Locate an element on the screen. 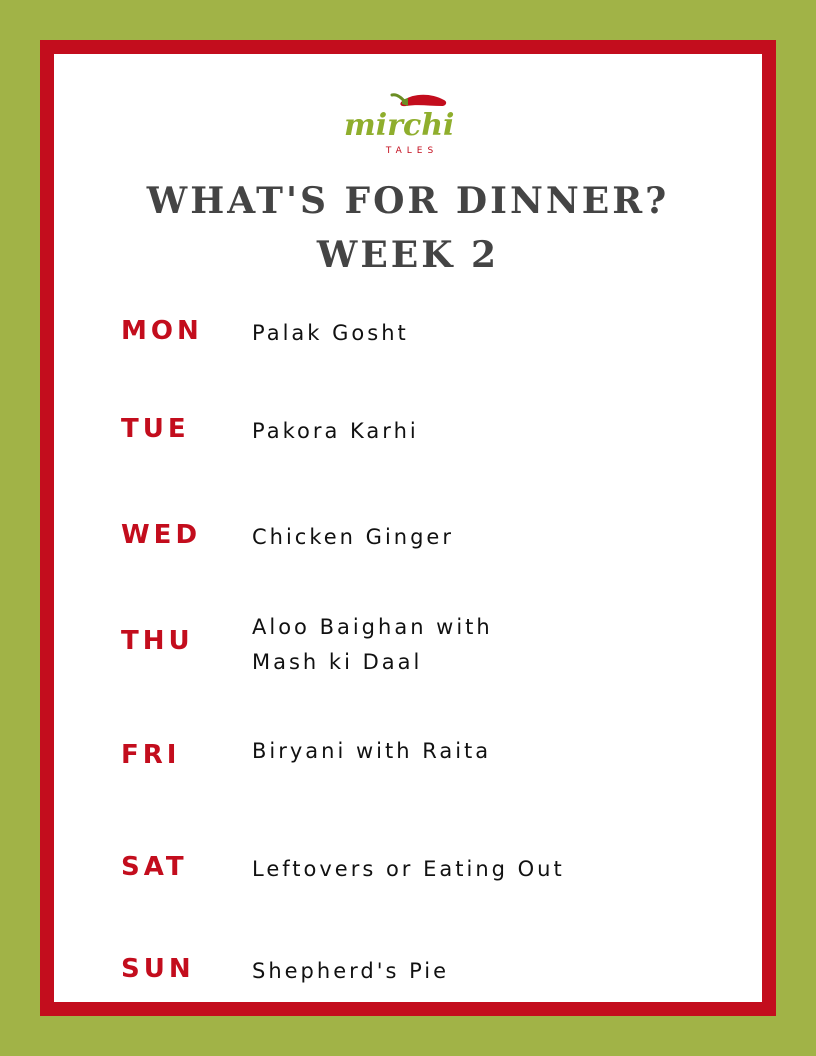 The height and width of the screenshot is (1056, 816). page-subtitle: WEEK 2 is located at coordinates (408, 255).